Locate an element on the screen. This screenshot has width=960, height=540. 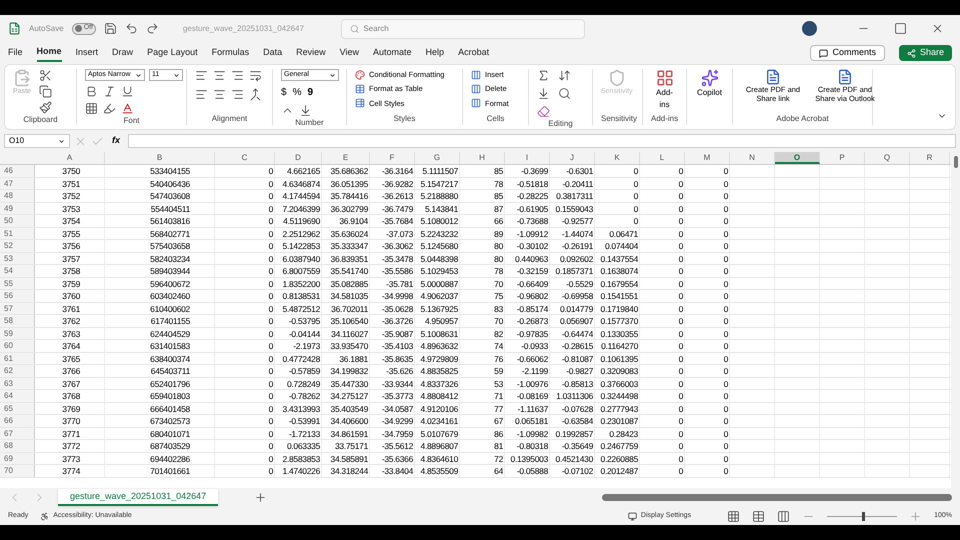
menu-tab: Formulas is located at coordinates (231, 53).